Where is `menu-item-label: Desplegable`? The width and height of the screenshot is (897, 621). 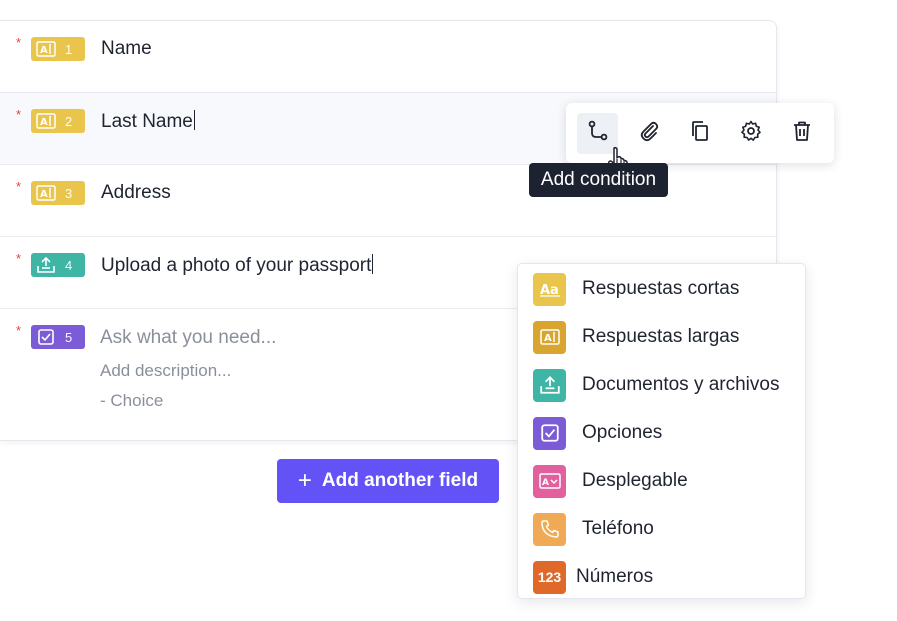 menu-item-label: Desplegable is located at coordinates (635, 480).